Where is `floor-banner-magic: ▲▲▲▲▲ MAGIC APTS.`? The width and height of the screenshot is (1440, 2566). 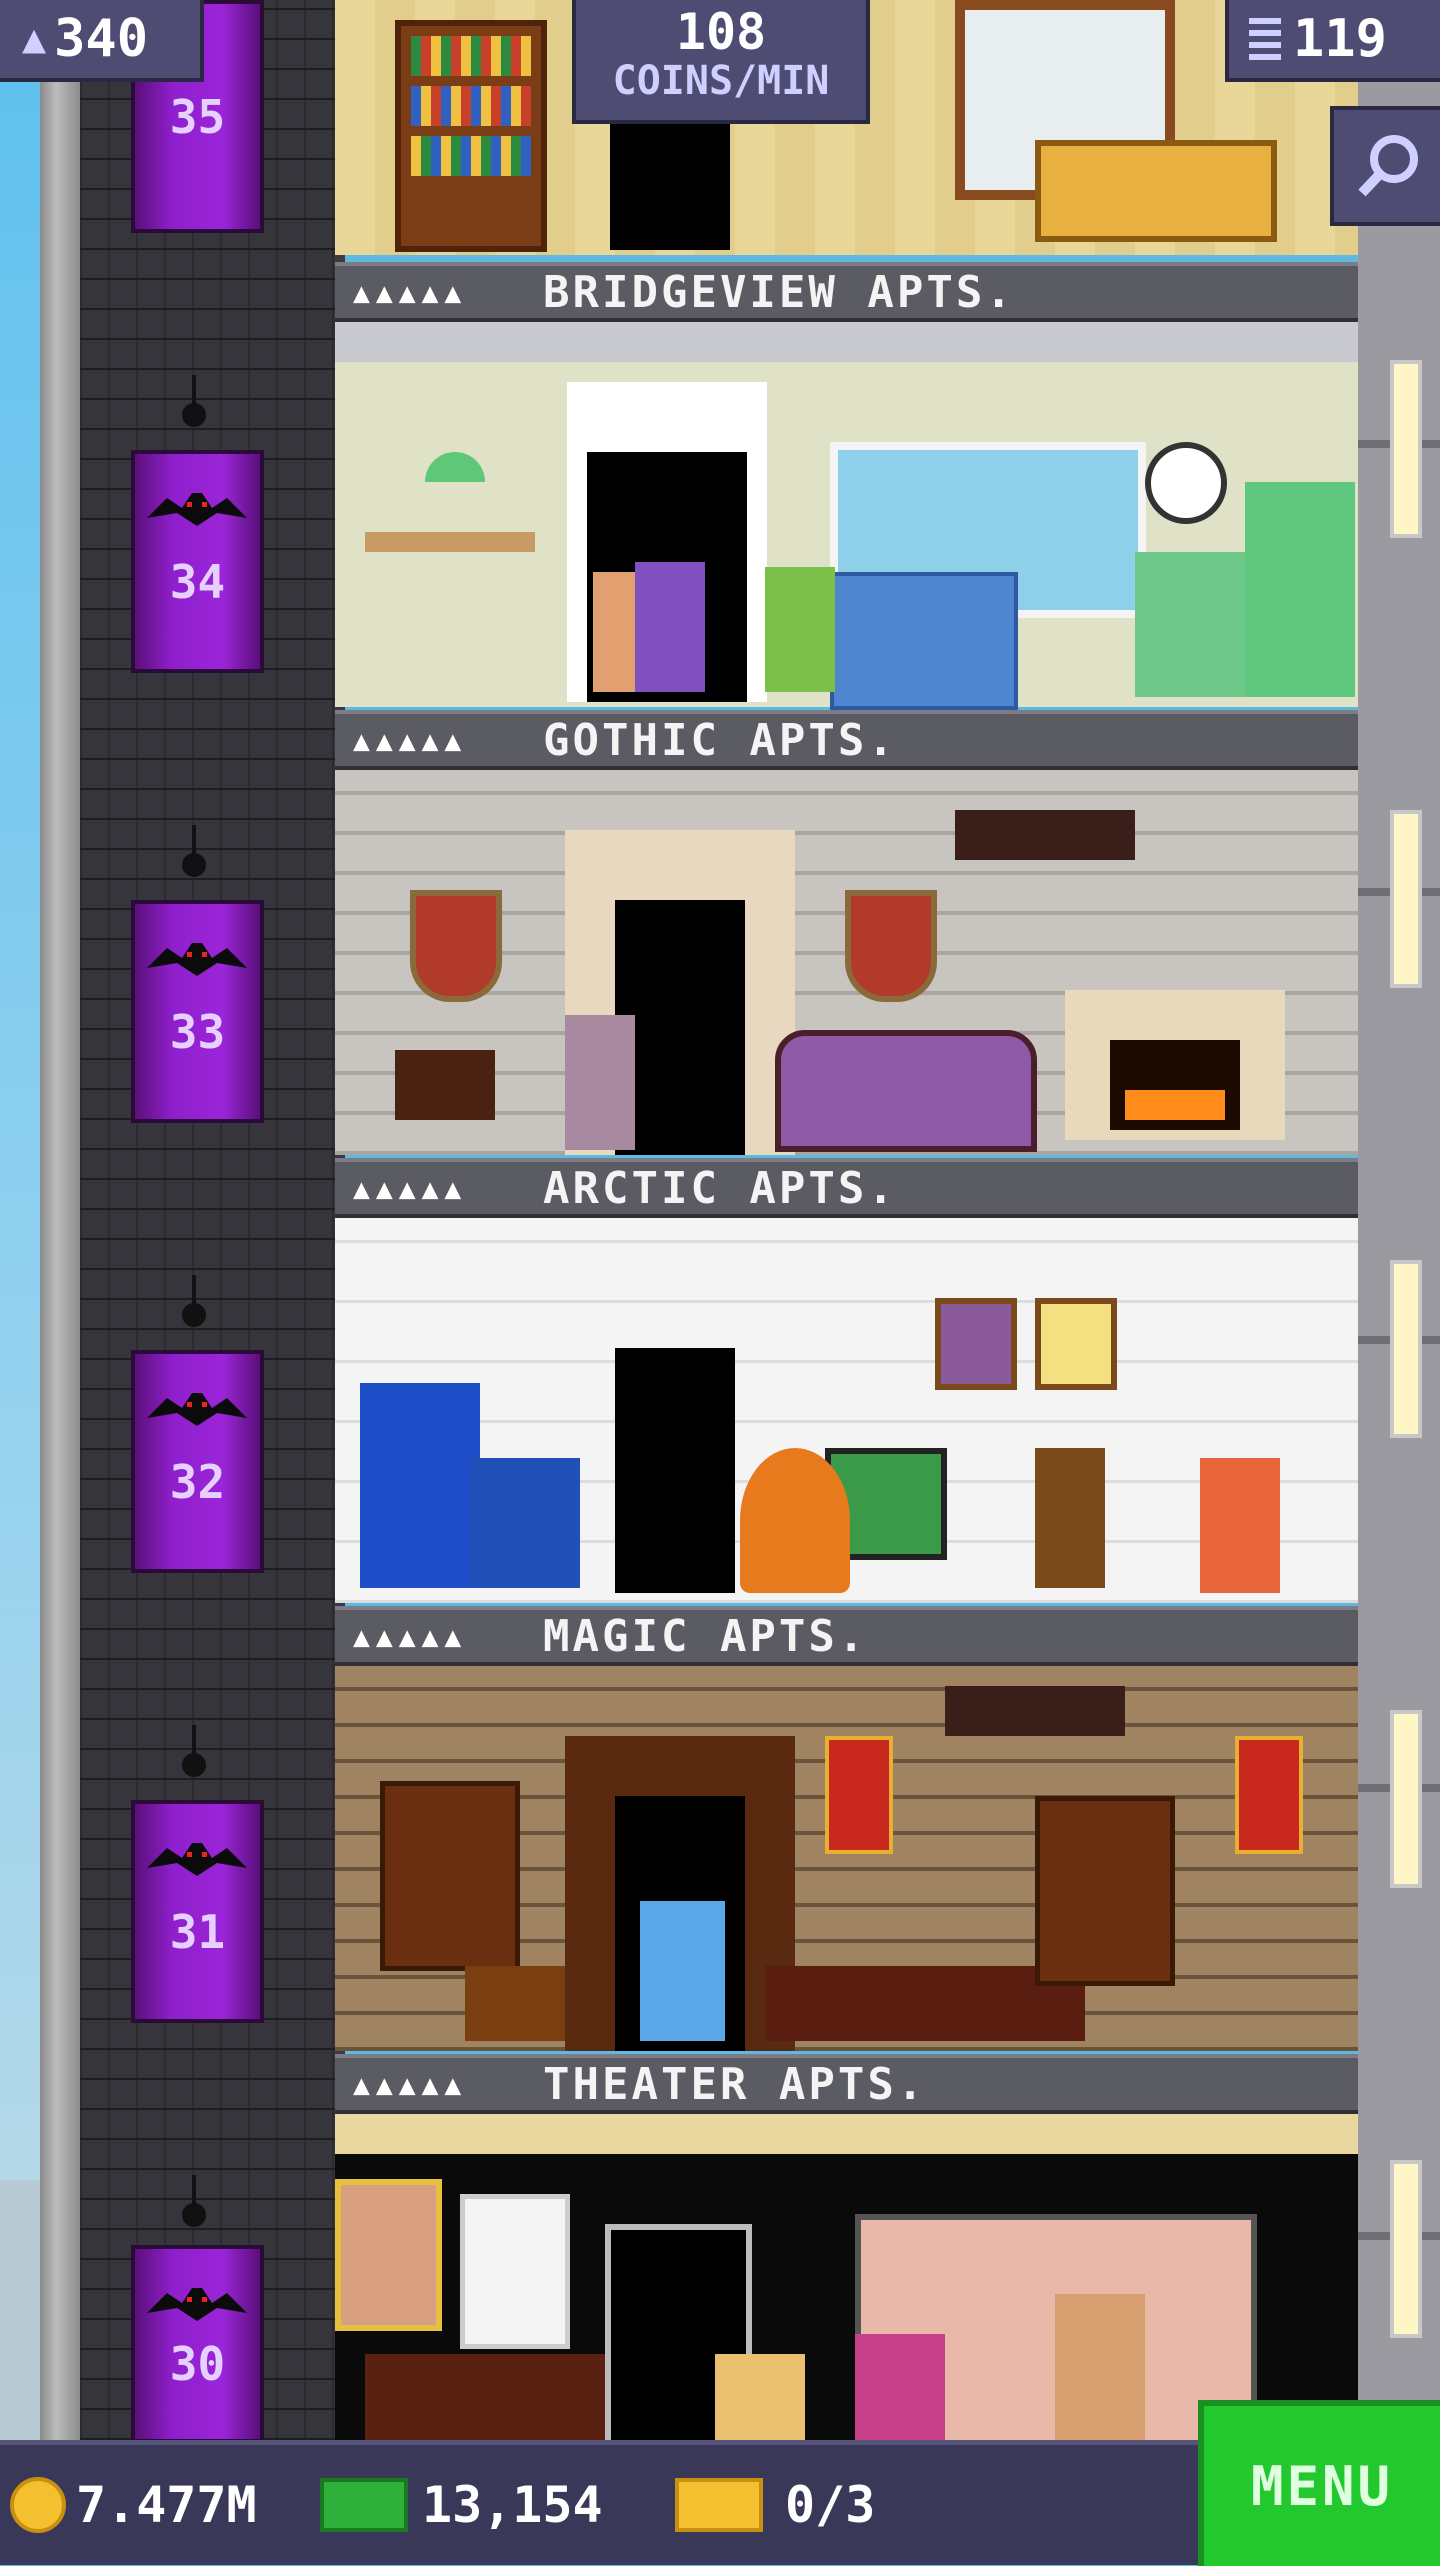 floor-banner-magic: ▲▲▲▲▲ MAGIC APTS. is located at coordinates (846, 1636).